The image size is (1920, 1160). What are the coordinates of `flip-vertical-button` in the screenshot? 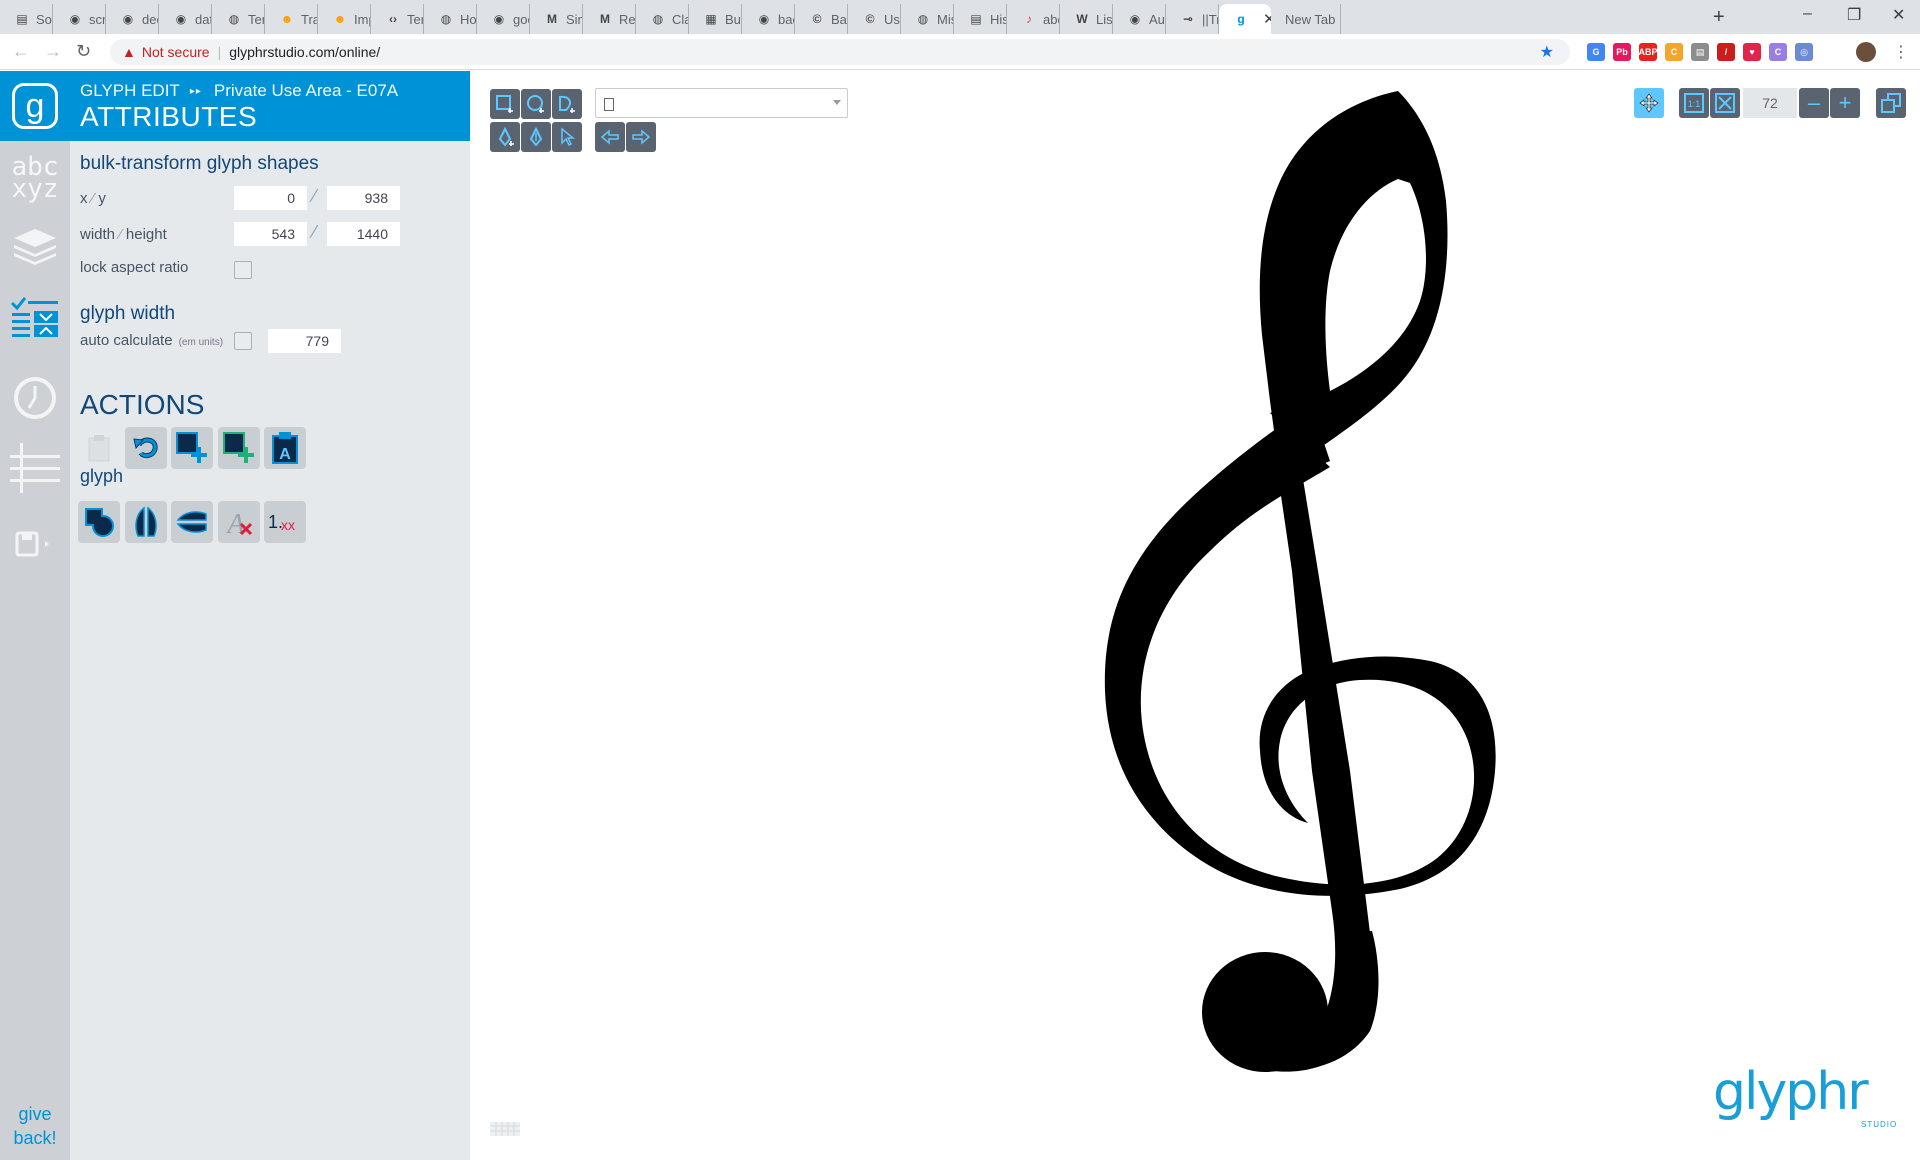 It's located at (192, 522).